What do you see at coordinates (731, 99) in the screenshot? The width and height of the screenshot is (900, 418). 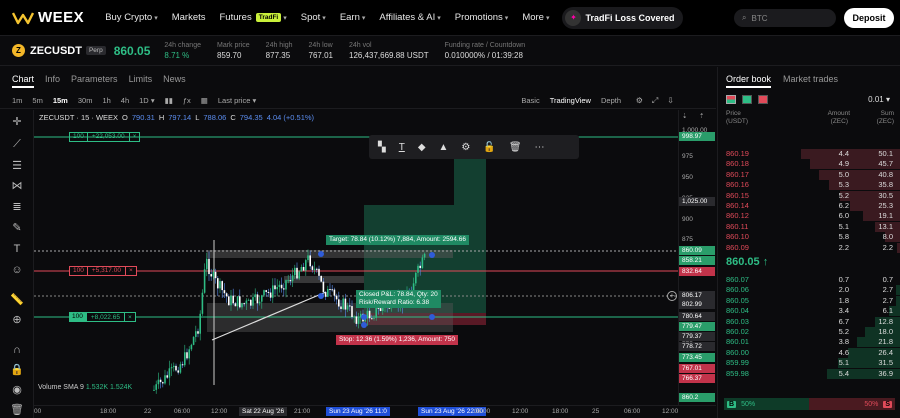 I see `book-both-icon` at bounding box center [731, 99].